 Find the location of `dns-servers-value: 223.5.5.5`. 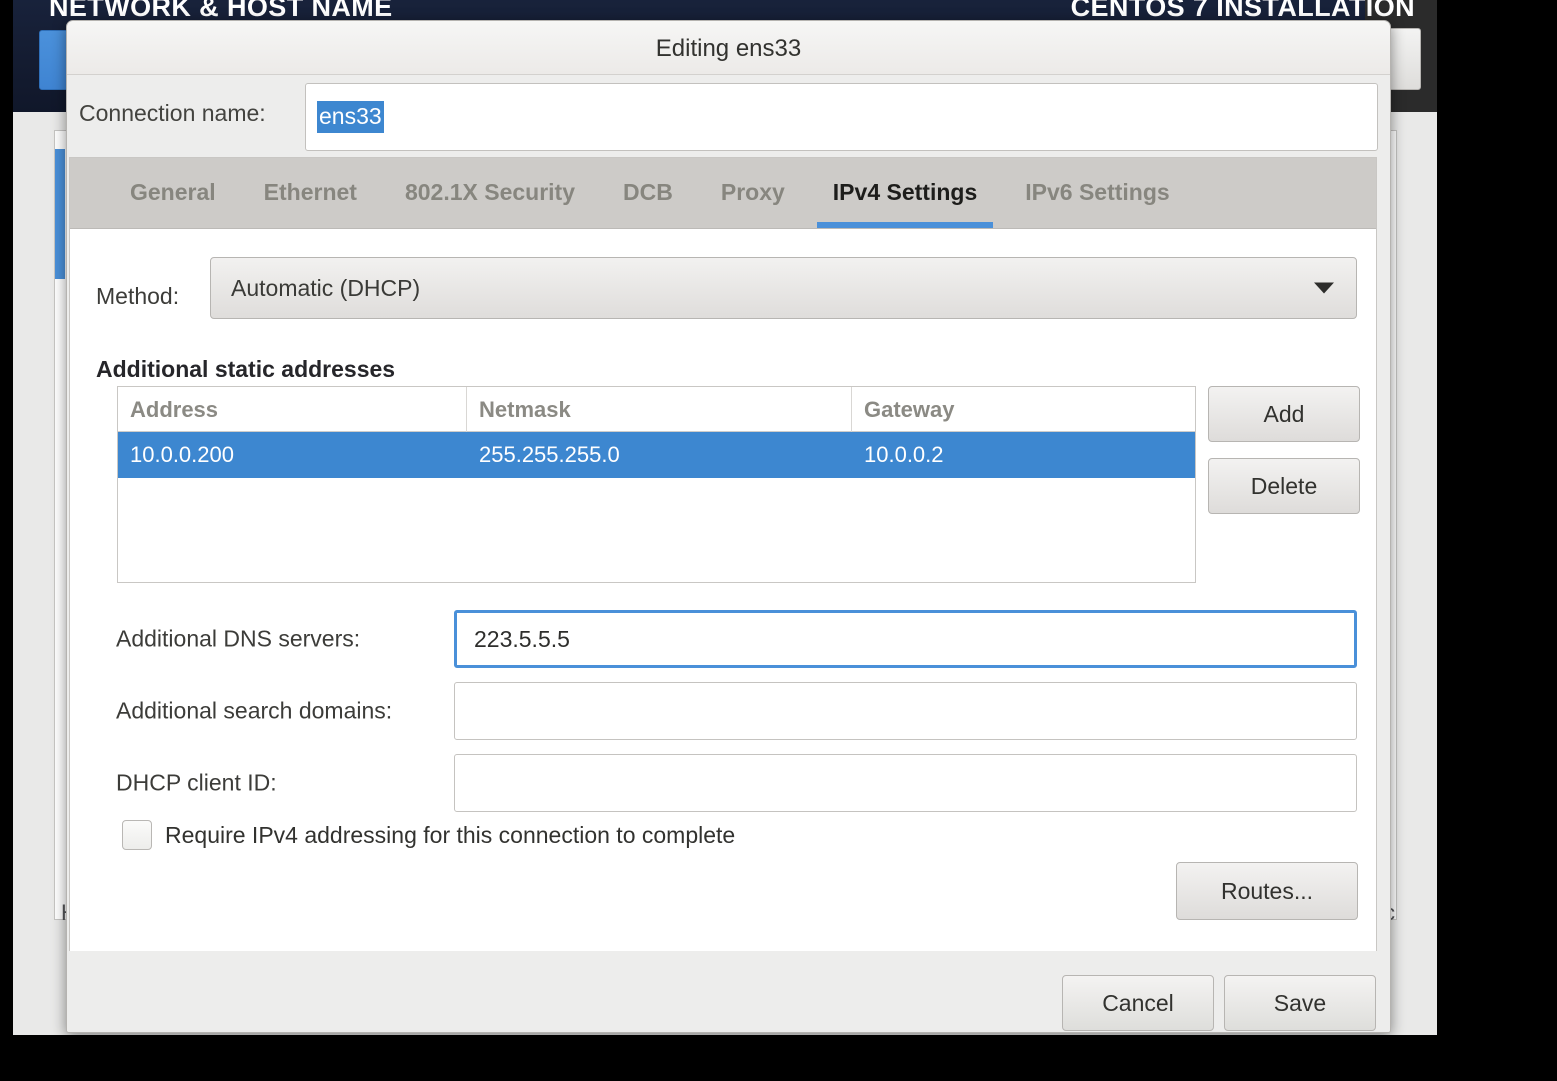

dns-servers-value: 223.5.5.5 is located at coordinates (522, 638).